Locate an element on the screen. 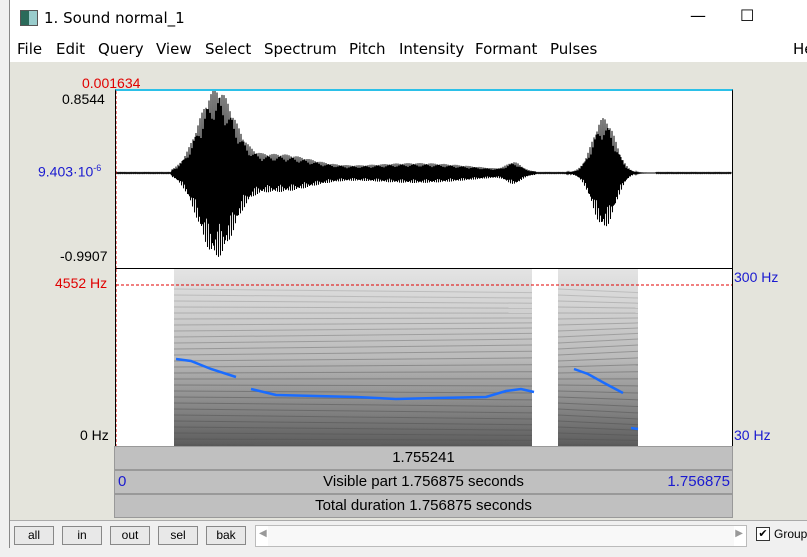 The height and width of the screenshot is (557, 807). menu-formant: Formant is located at coordinates (506, 49).